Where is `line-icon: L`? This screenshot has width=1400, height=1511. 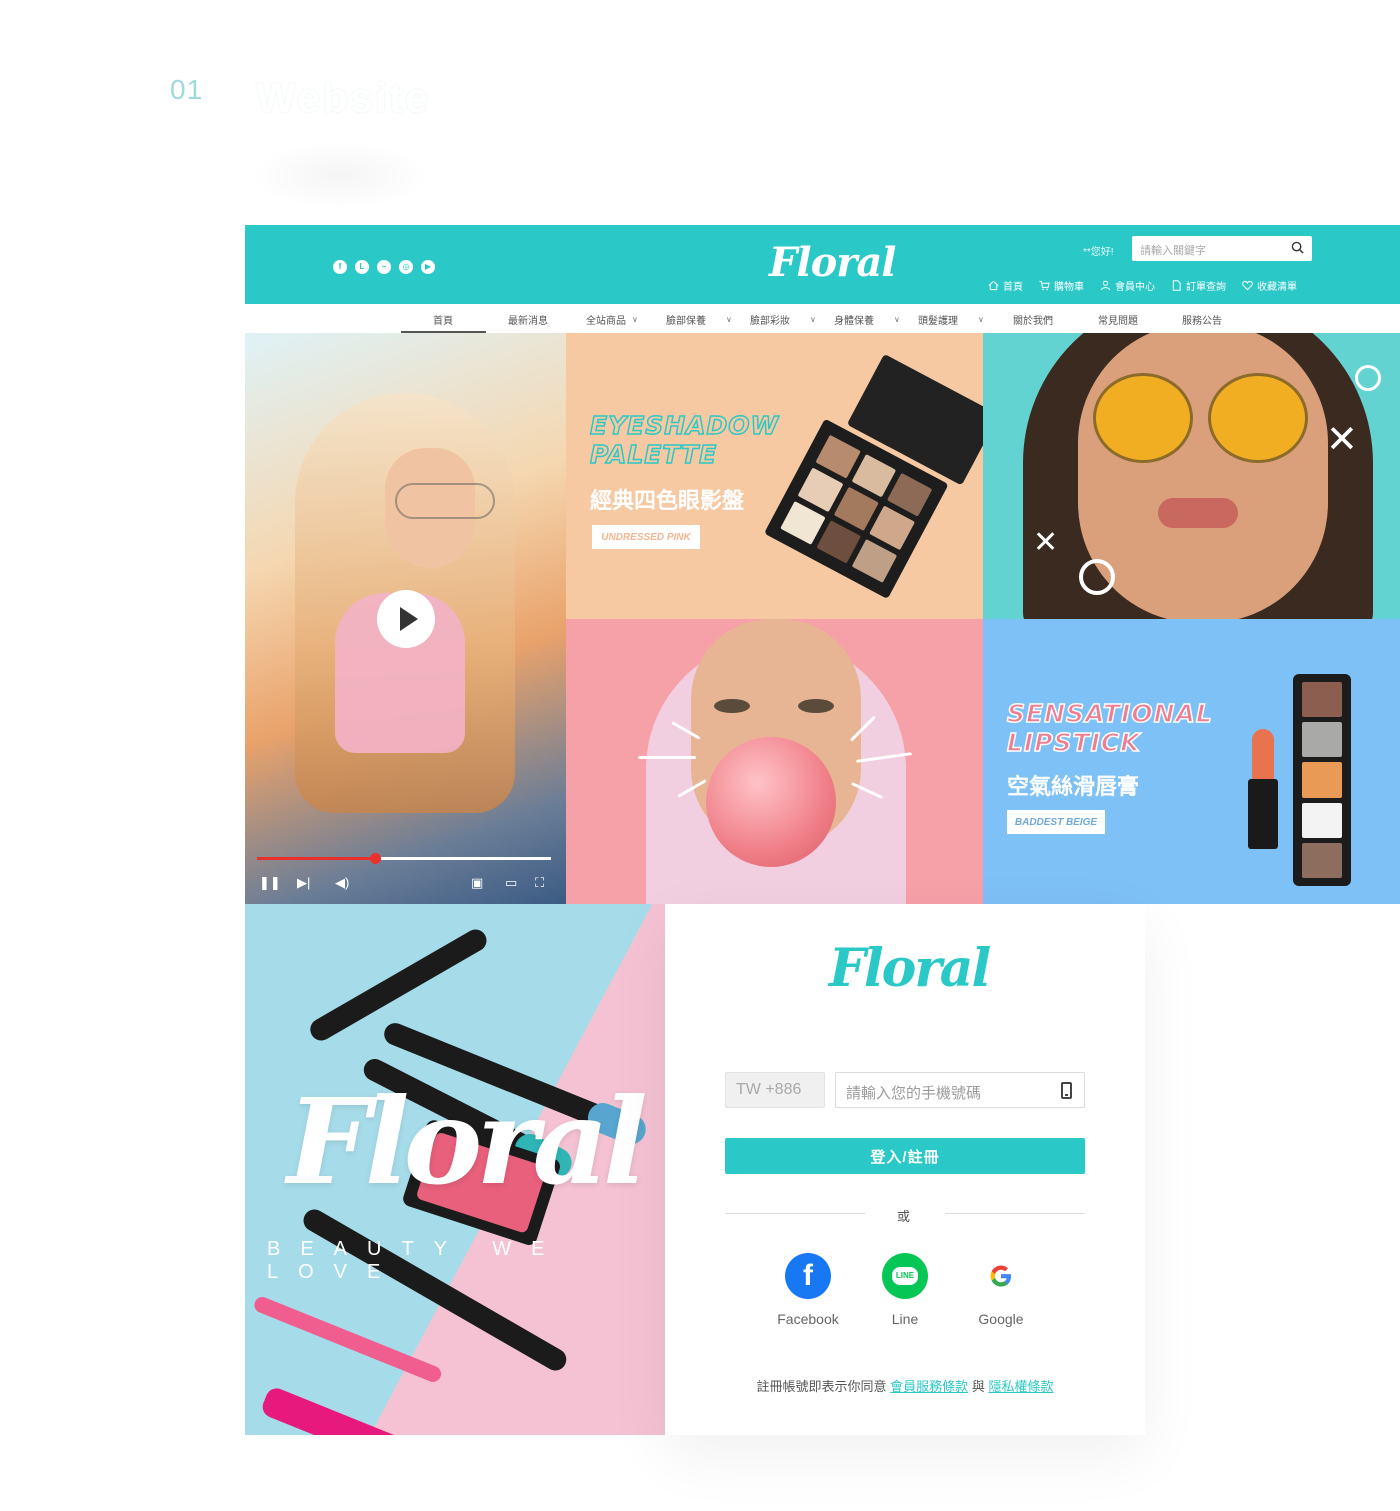 line-icon: L is located at coordinates (362, 267).